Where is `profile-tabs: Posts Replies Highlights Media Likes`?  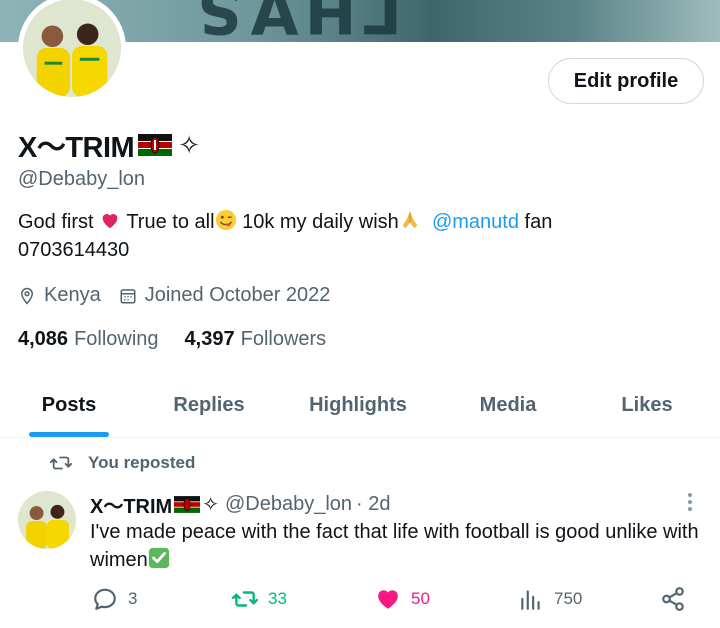 profile-tabs: Posts Replies Highlights Media Likes is located at coordinates (360, 410).